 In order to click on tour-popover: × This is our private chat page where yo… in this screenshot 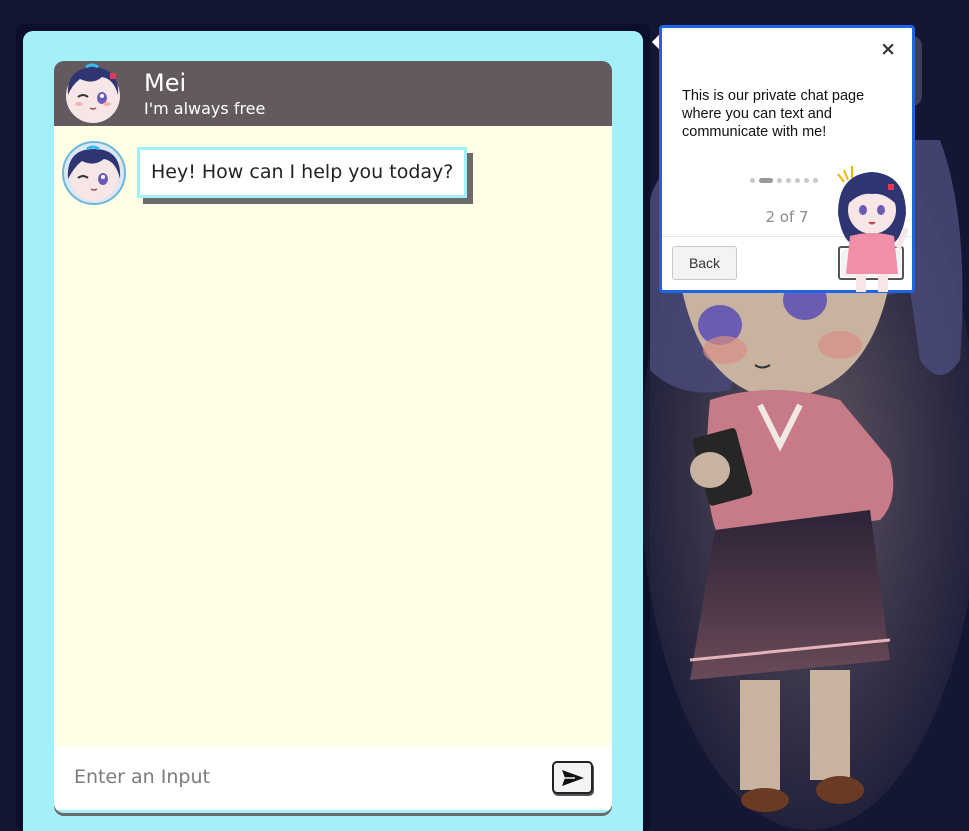, I will do `click(787, 159)`.